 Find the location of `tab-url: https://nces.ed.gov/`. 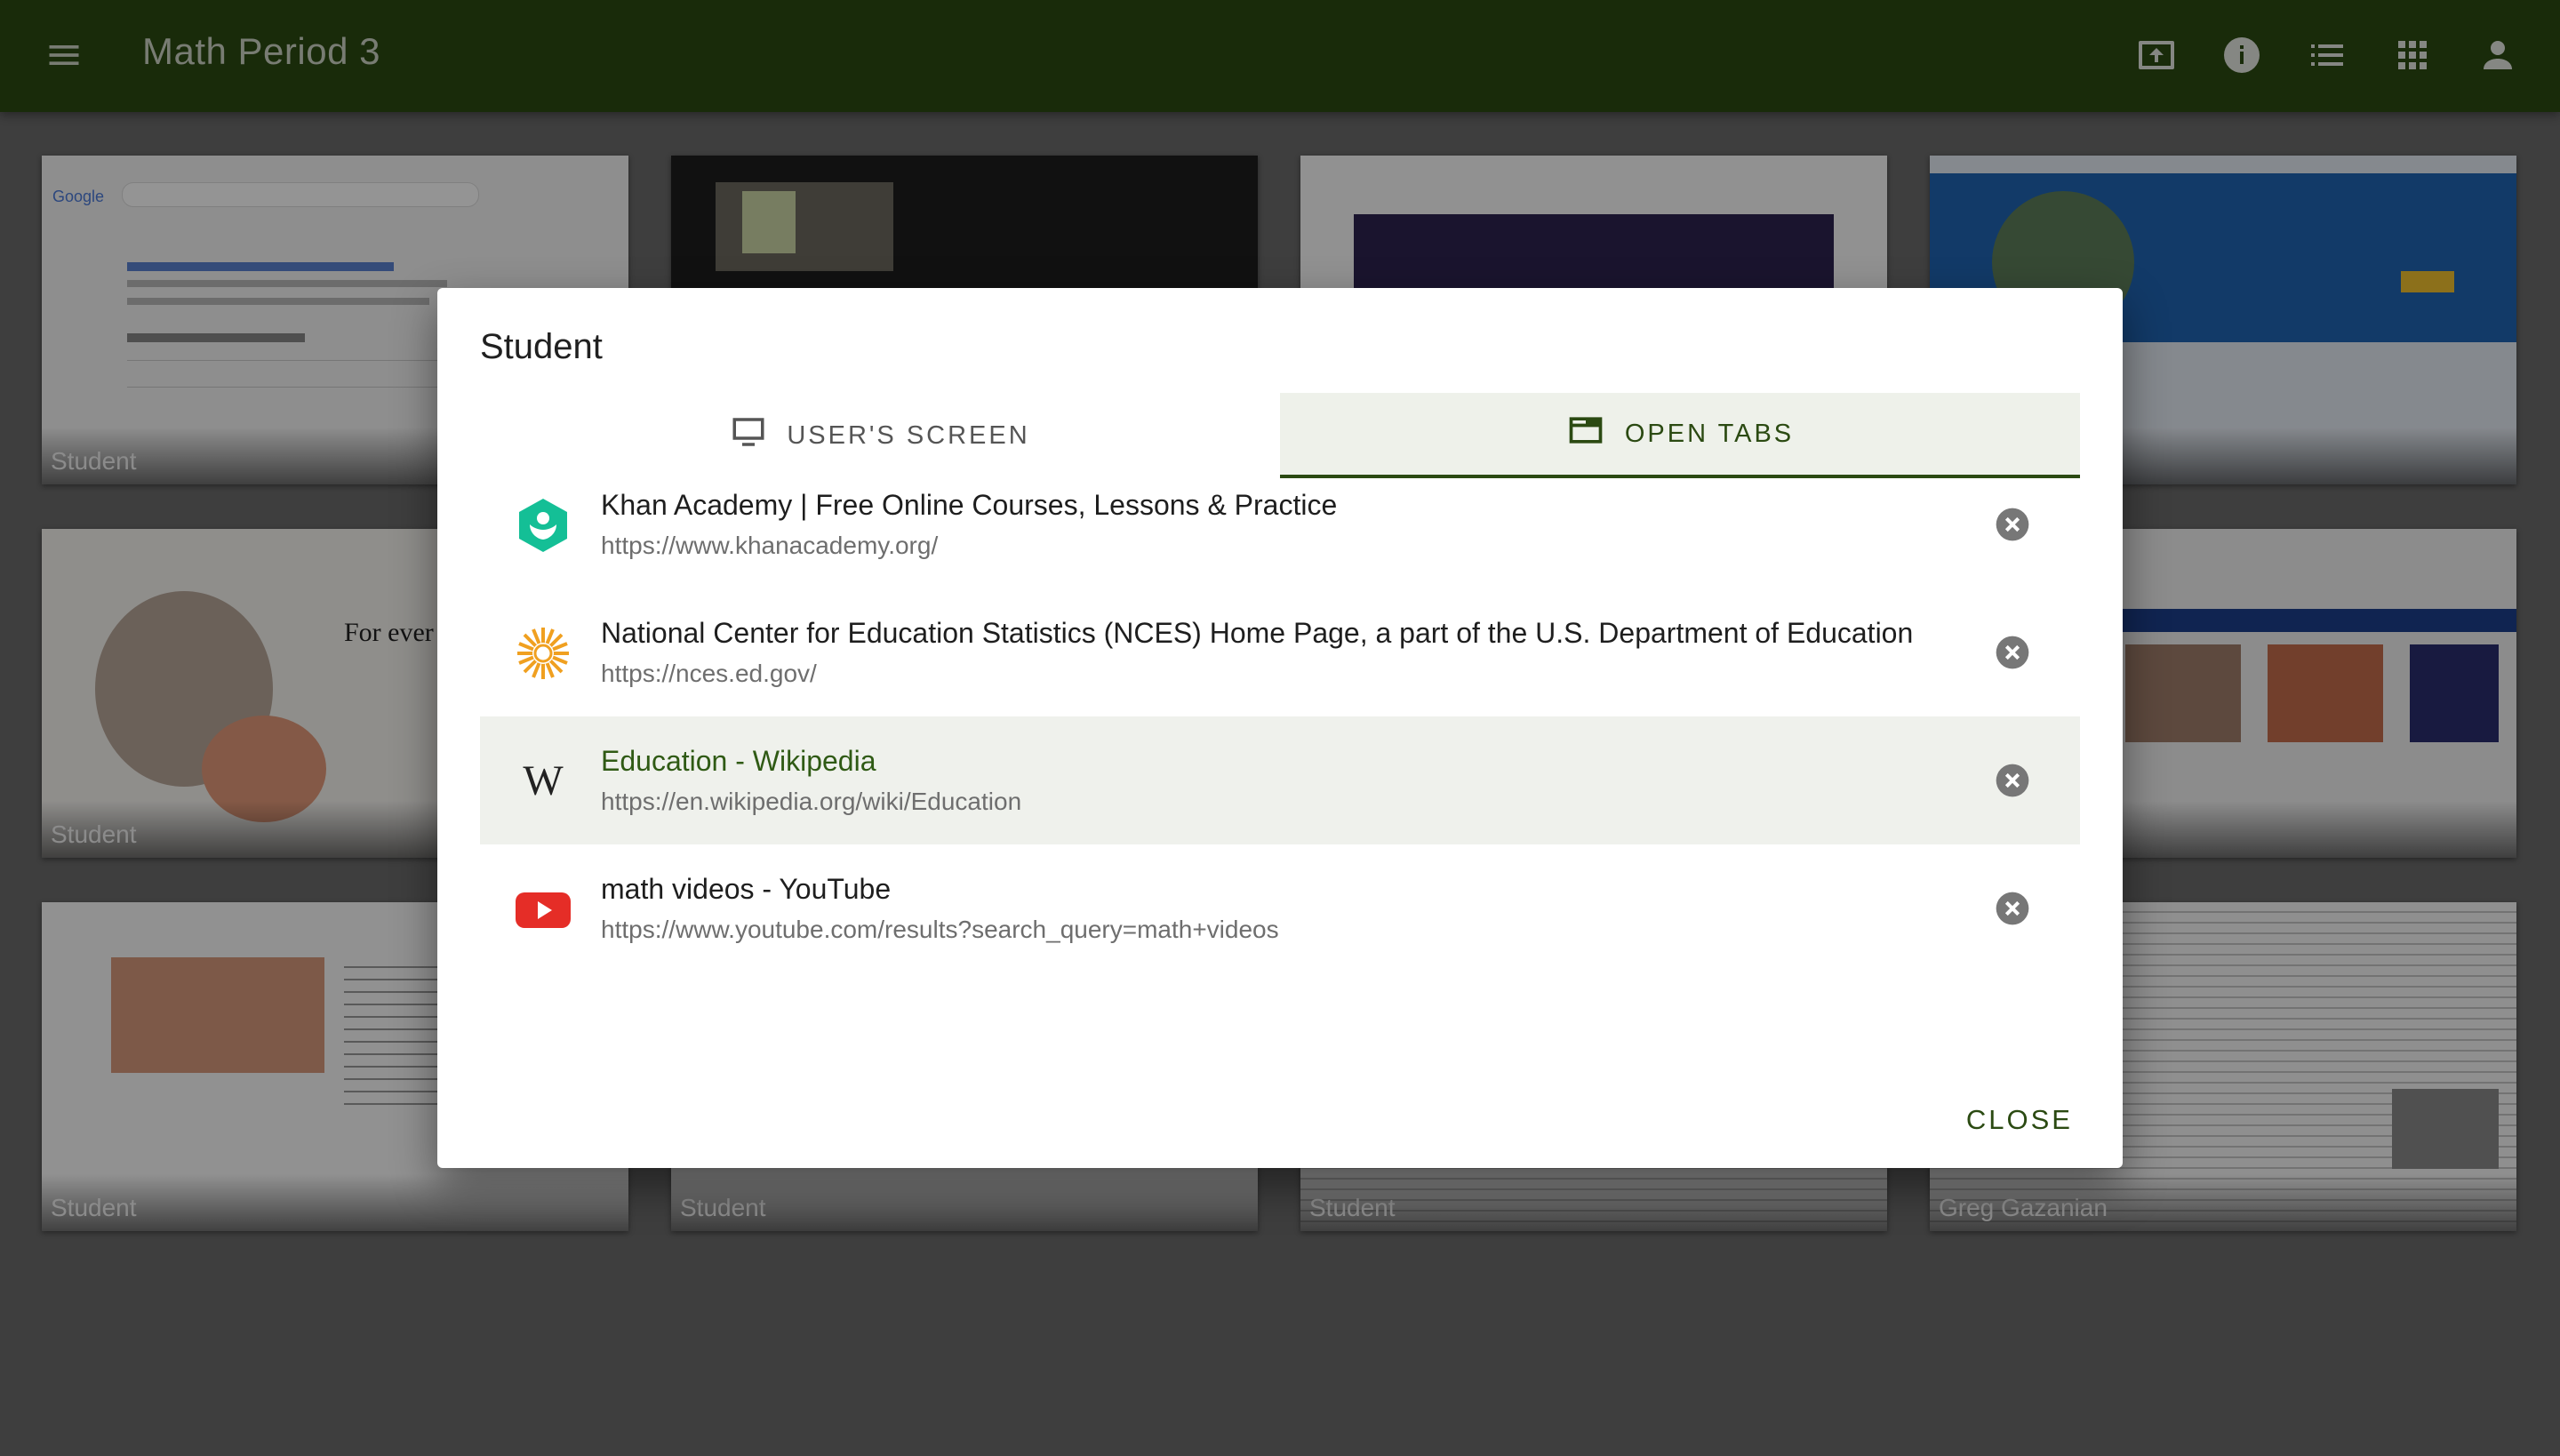

tab-url: https://nces.ed.gov/ is located at coordinates (709, 673).